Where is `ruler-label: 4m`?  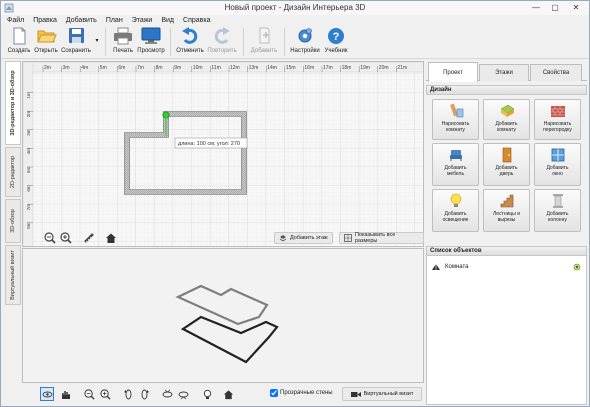
ruler-label: 4m is located at coordinates (28, 151).